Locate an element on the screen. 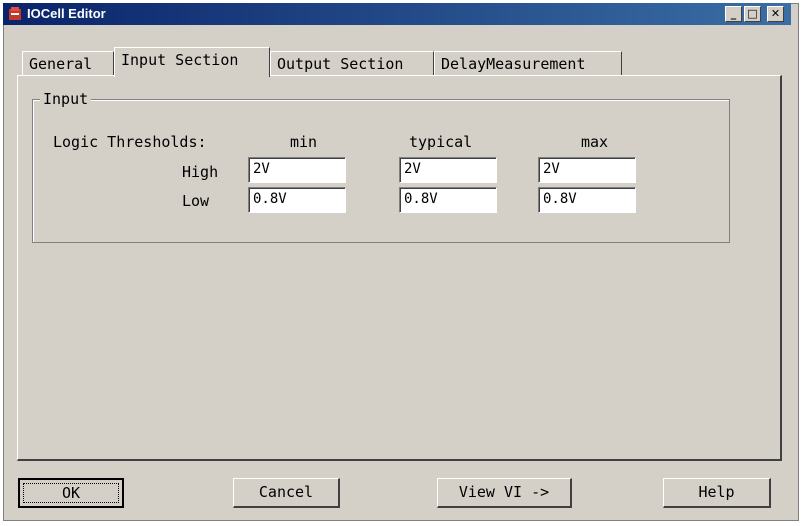  row-low-label: Low is located at coordinates (196, 201).